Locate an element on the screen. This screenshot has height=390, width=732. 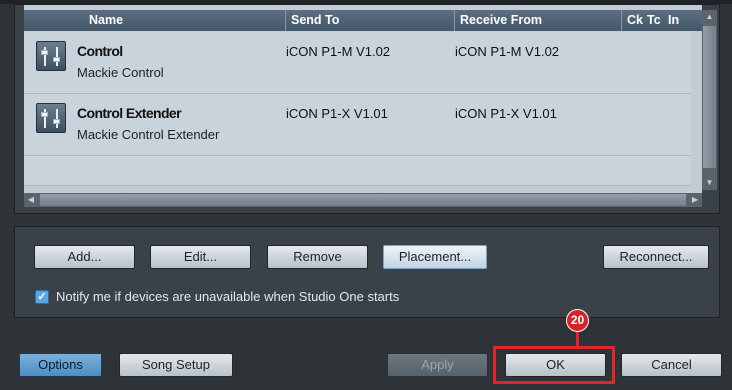
apply-button: Apply is located at coordinates (437, 365).